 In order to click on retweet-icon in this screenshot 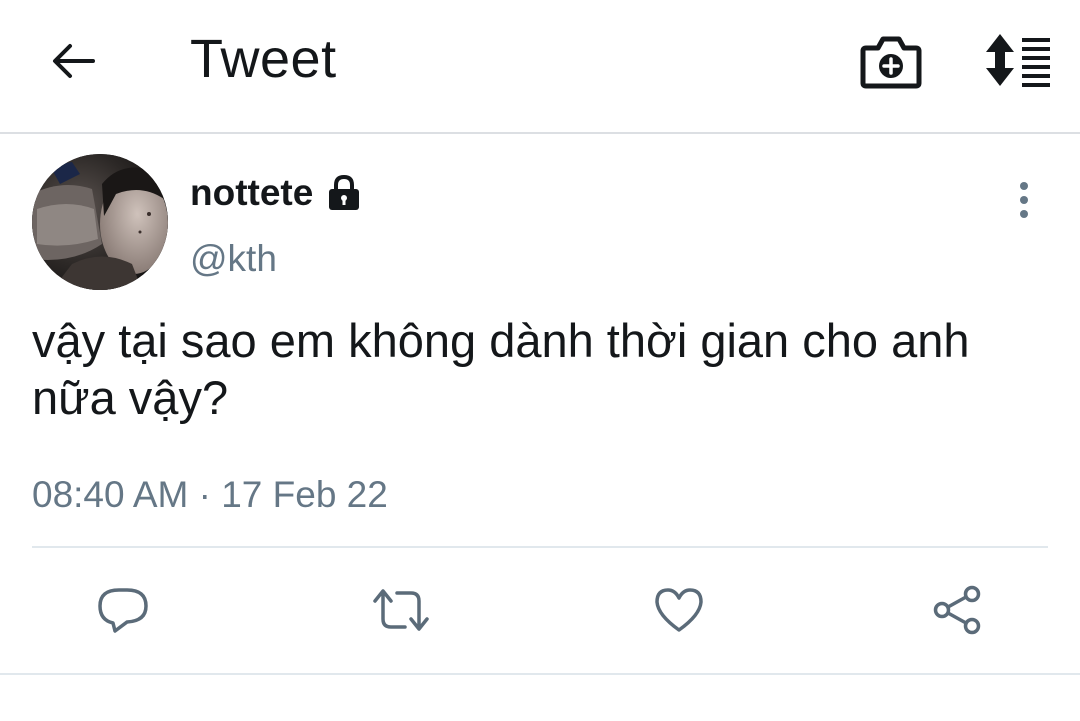, I will do `click(401, 610)`.